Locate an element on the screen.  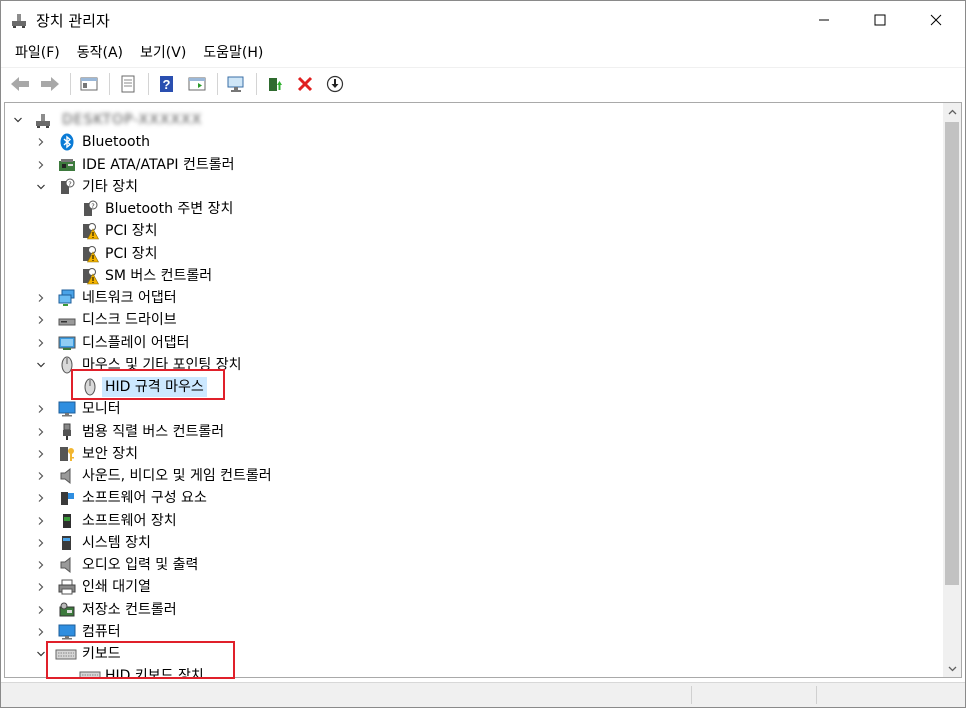
properties-pane-icon is located at coordinates (89, 83).